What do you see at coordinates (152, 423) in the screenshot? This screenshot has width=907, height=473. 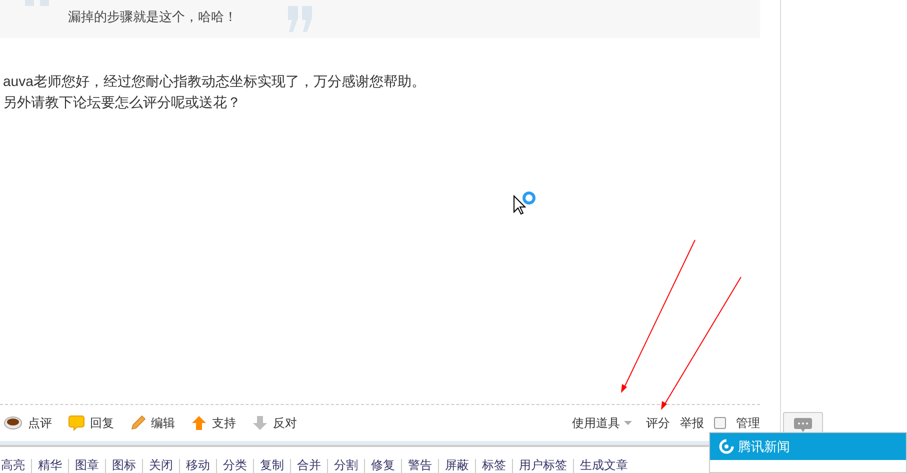 I see `action-link: 编辑` at bounding box center [152, 423].